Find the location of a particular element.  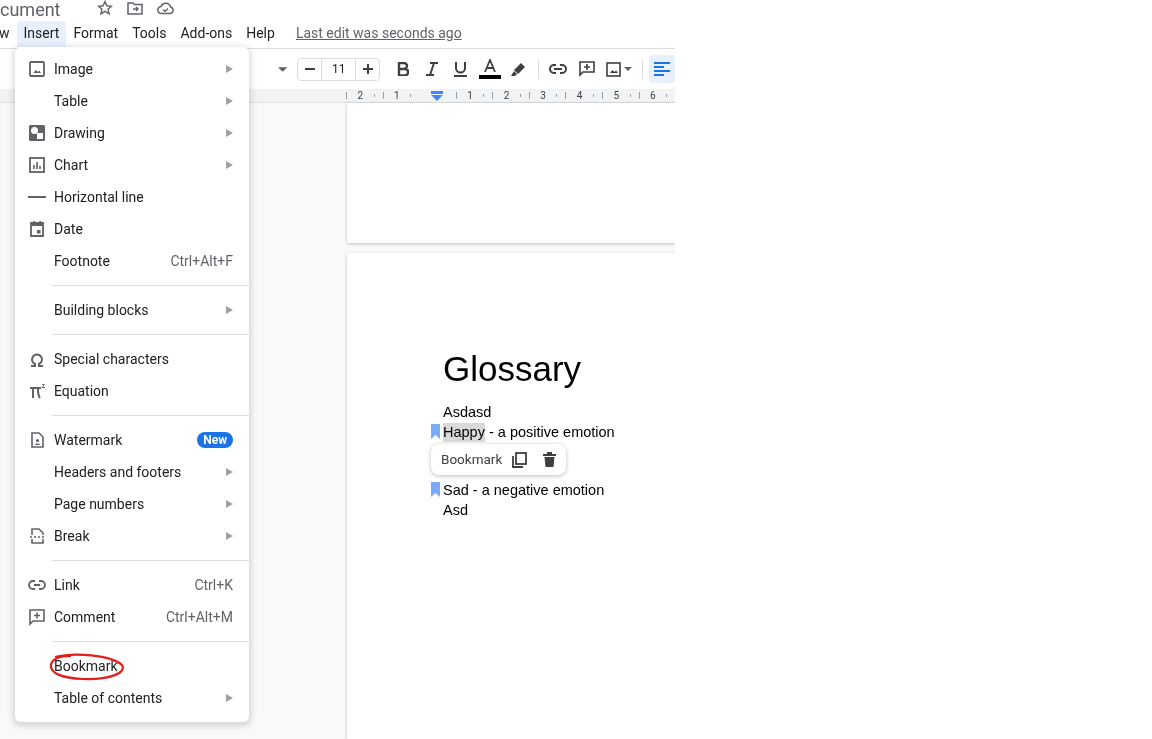

menu-item-label: Image is located at coordinates (74, 69).